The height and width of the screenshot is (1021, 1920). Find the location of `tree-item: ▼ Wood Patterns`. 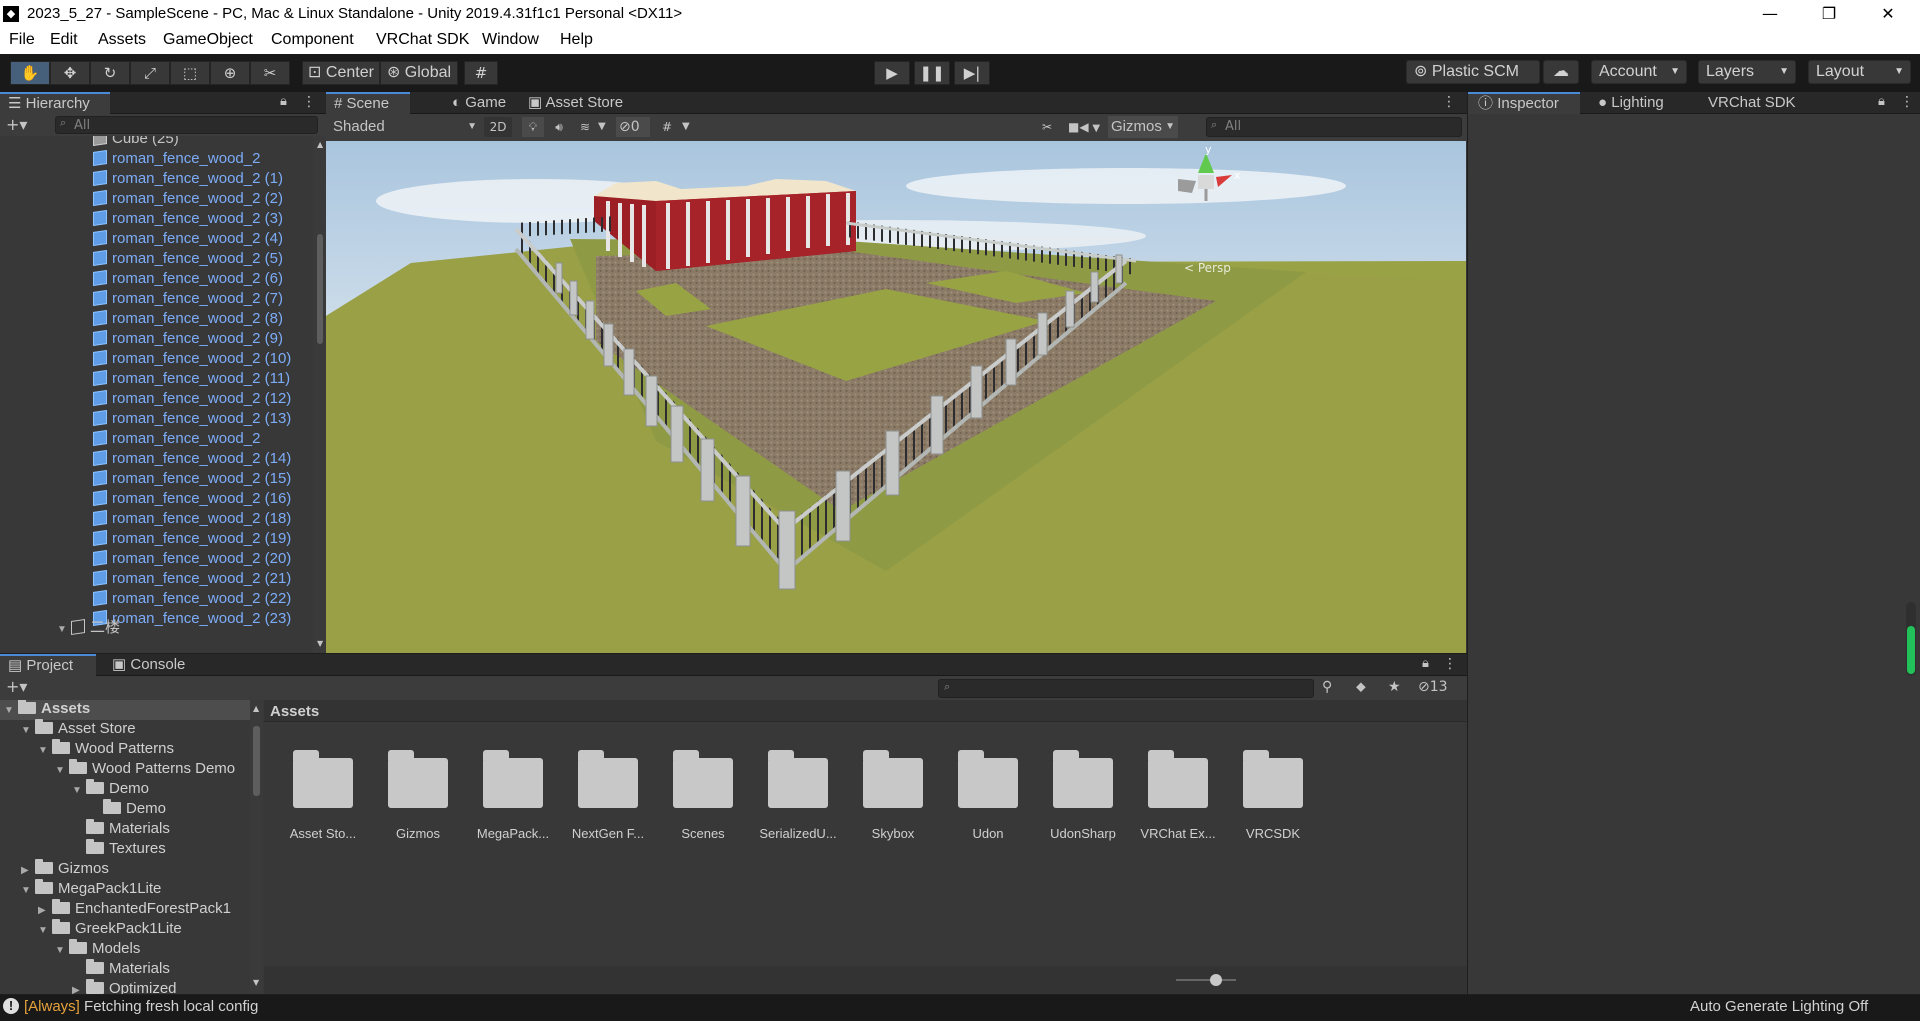

tree-item: ▼ Wood Patterns is located at coordinates (106, 749).